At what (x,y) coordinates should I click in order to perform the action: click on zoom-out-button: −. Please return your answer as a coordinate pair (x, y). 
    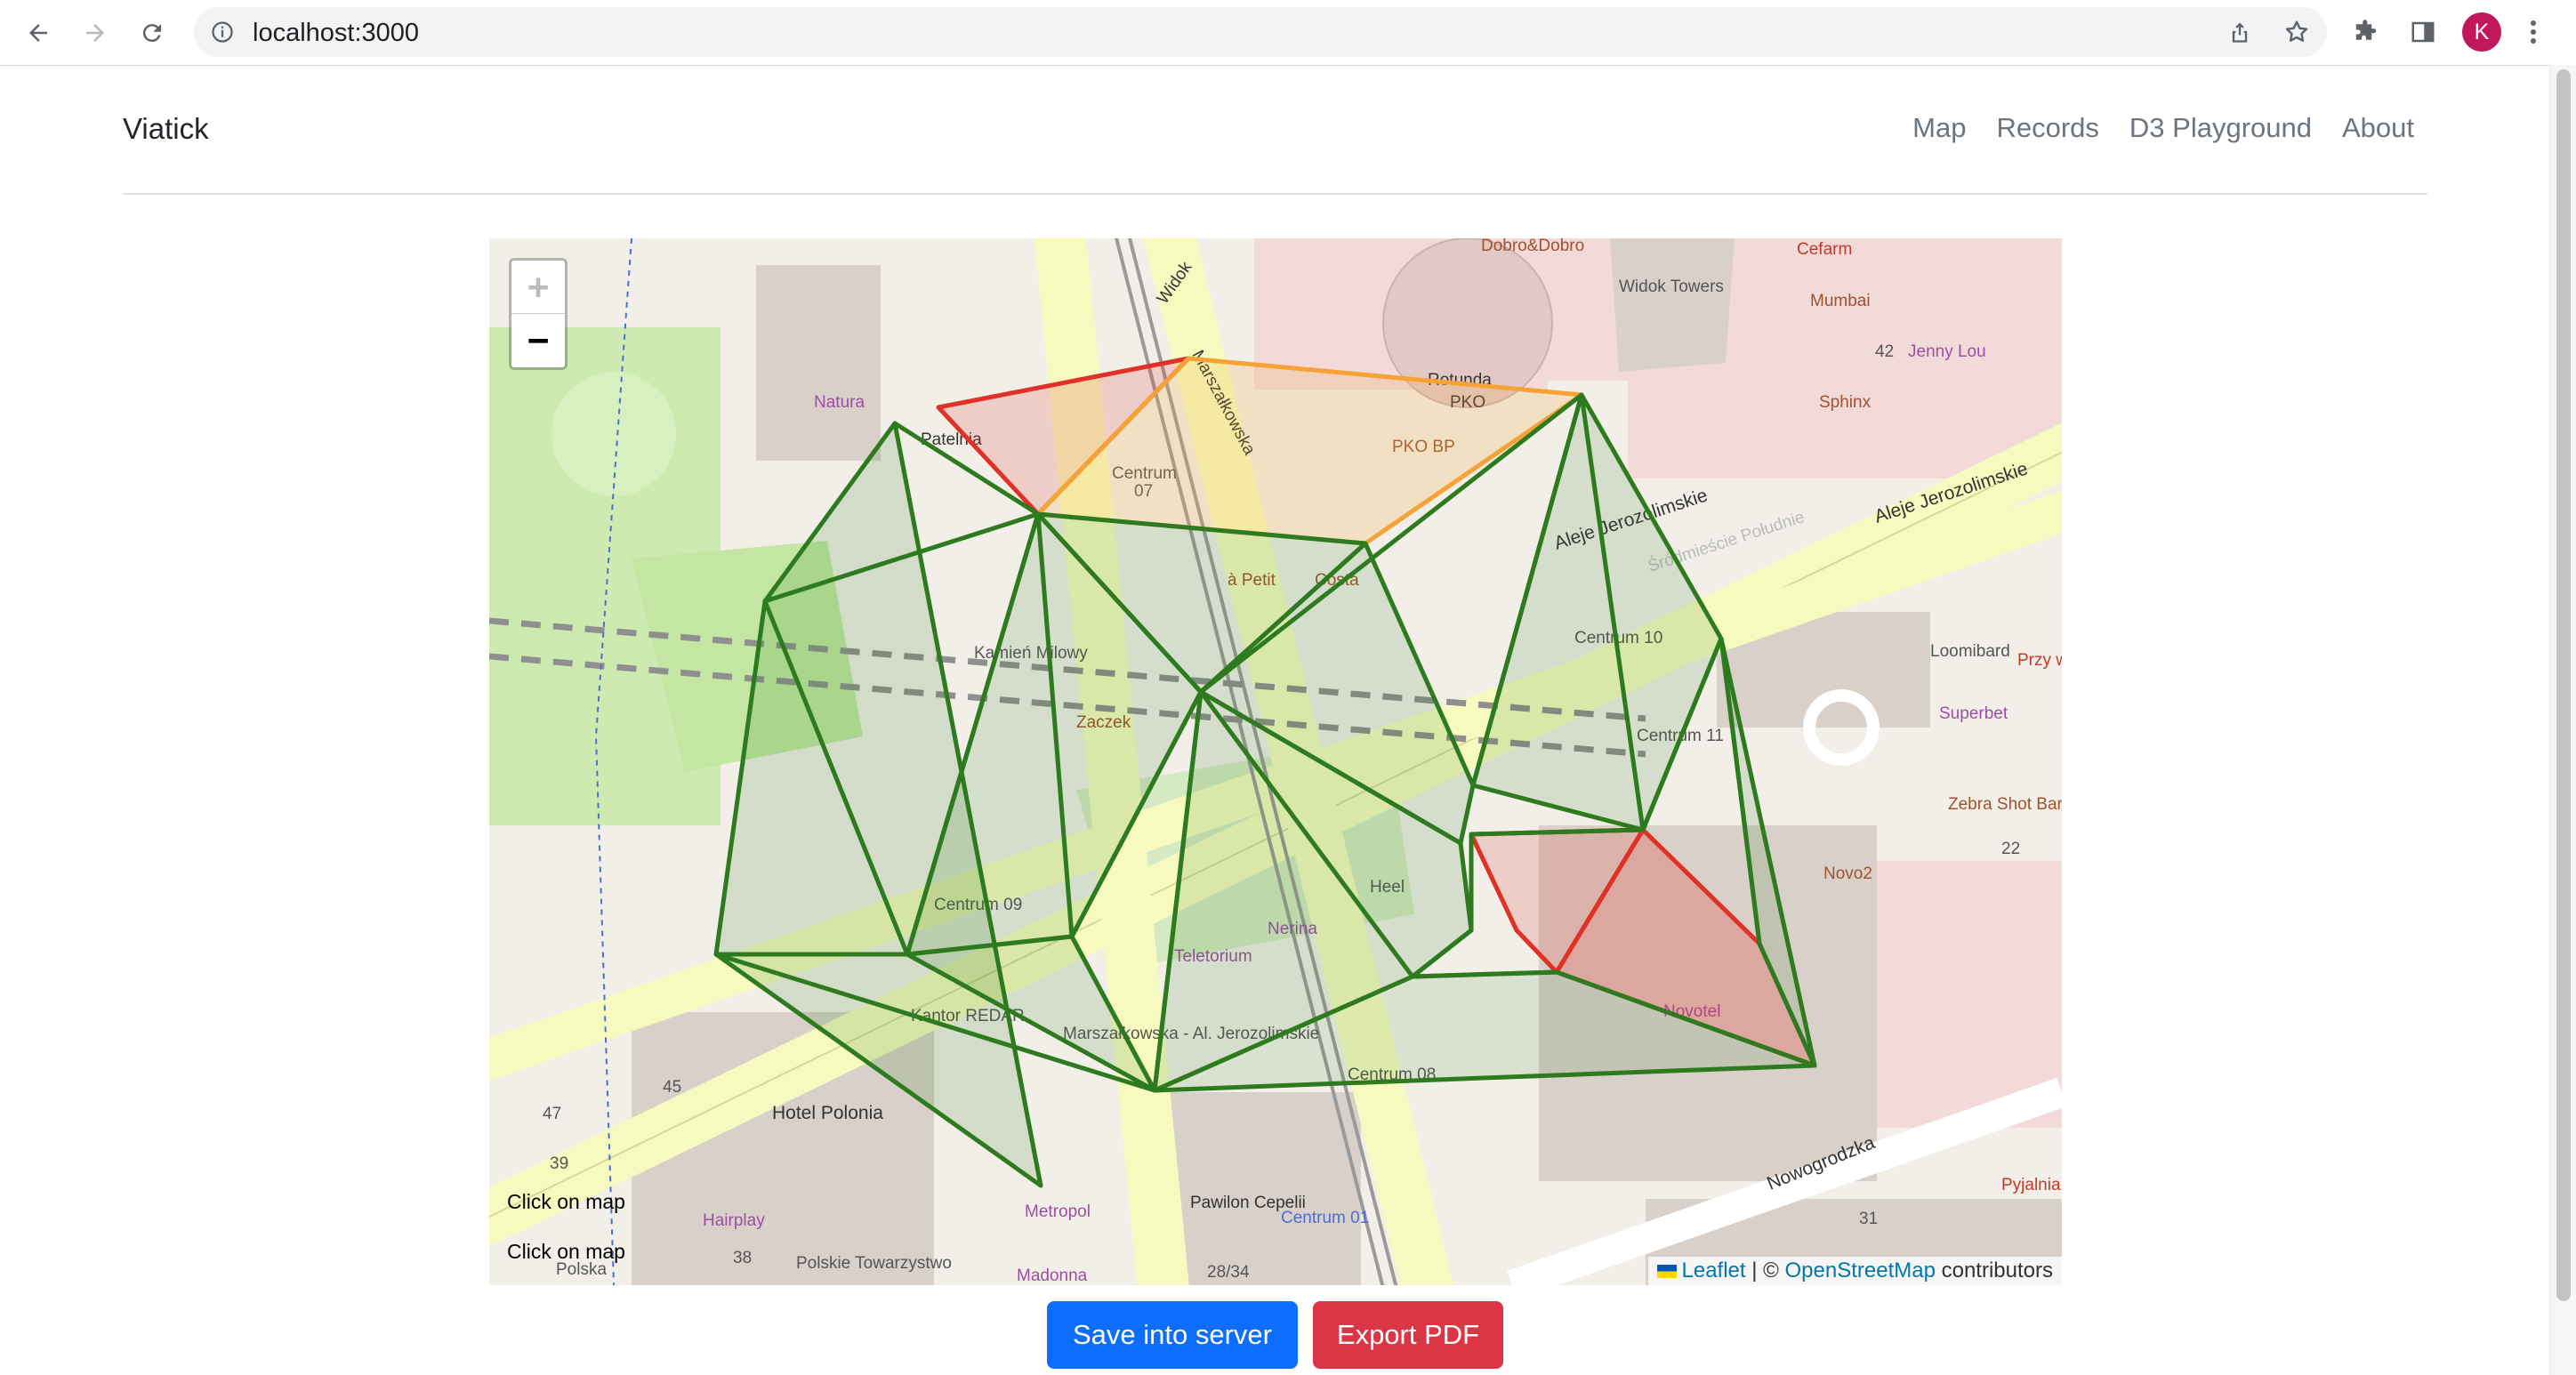
    Looking at the image, I should click on (538, 340).